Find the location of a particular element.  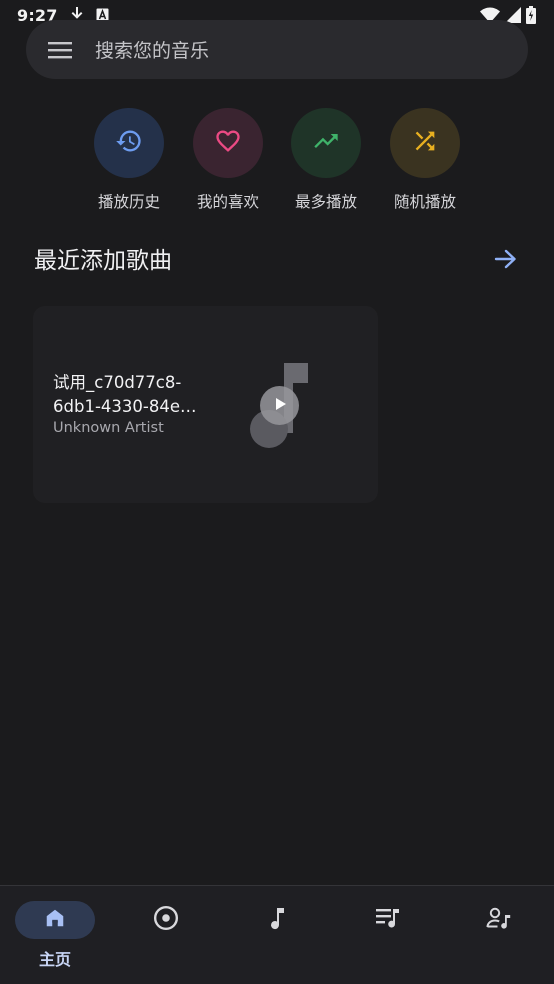

nav-label-home: 主页 is located at coordinates (54, 959).